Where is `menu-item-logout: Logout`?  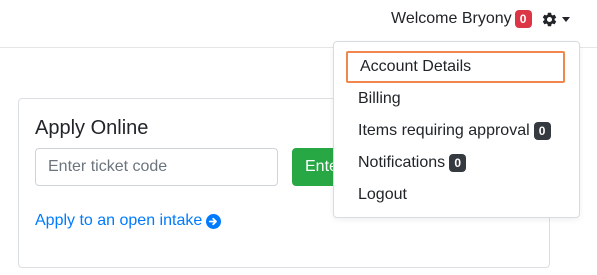
menu-item-logout: Logout is located at coordinates (456, 195).